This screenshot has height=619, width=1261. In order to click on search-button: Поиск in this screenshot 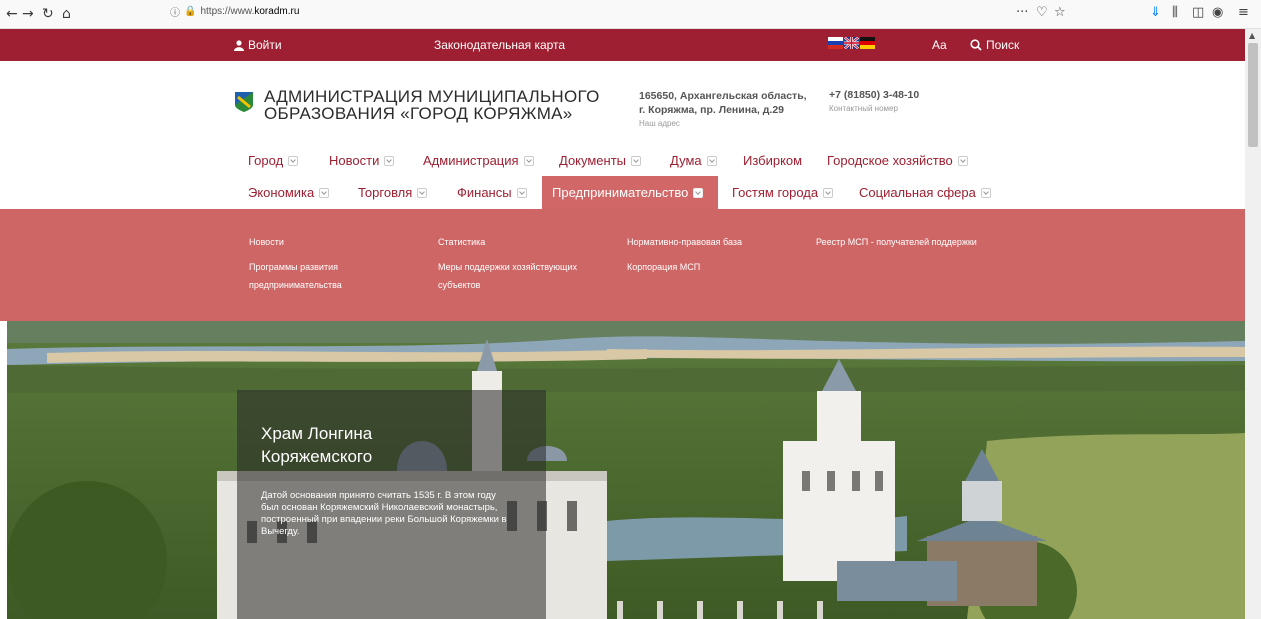, I will do `click(994, 45)`.